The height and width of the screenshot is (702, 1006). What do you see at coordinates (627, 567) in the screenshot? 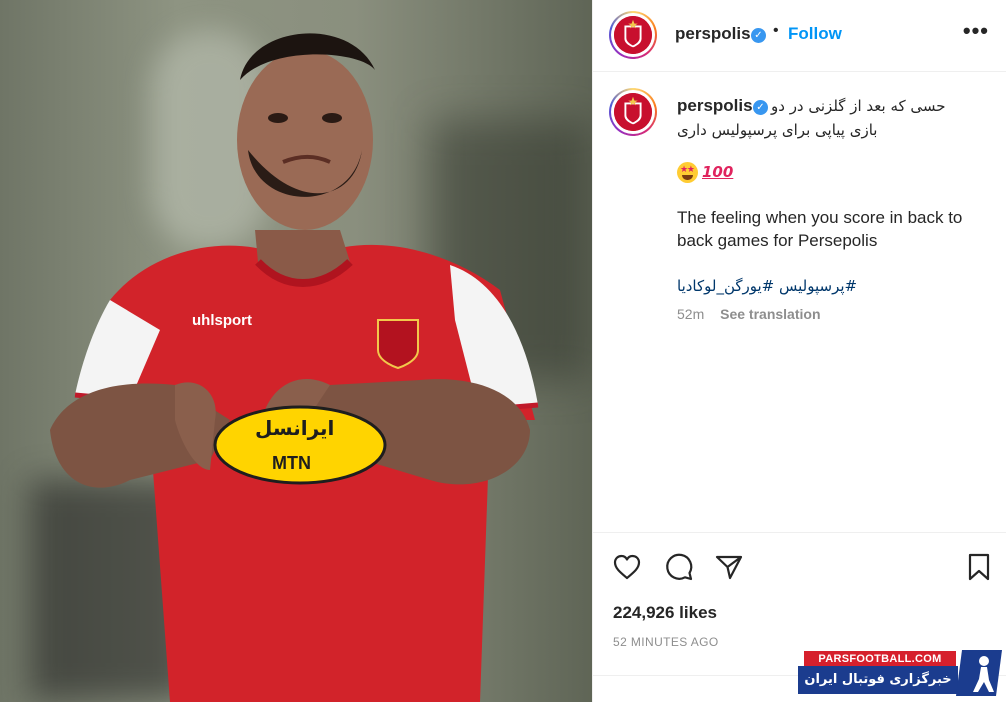
I see `heart-icon` at bounding box center [627, 567].